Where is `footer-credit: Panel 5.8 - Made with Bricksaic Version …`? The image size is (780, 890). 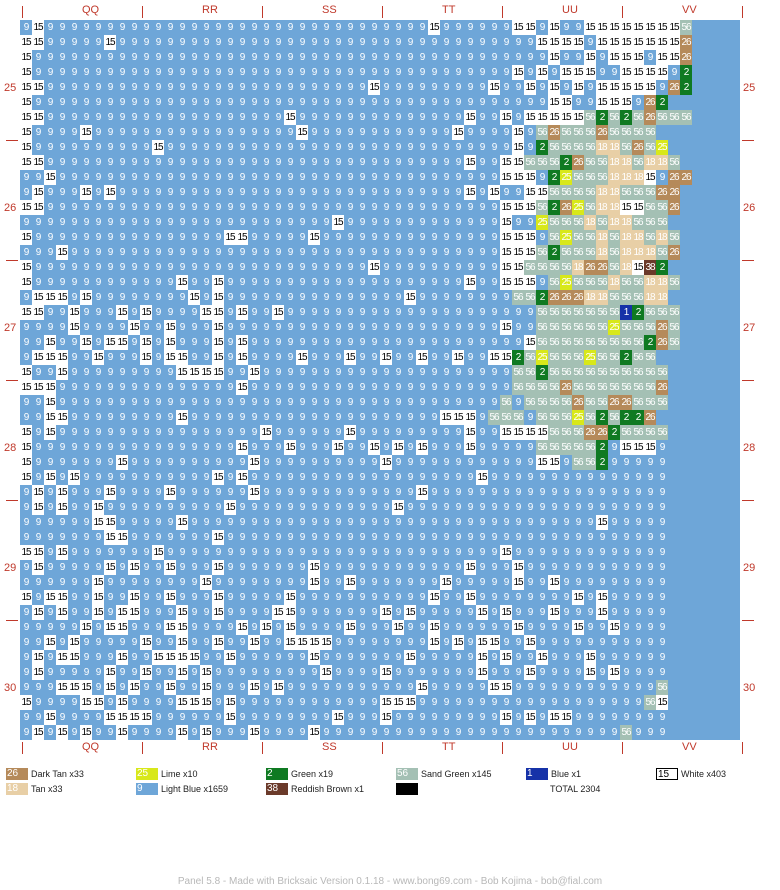 footer-credit: Panel 5.8 - Made with Bricksaic Version … is located at coordinates (390, 881).